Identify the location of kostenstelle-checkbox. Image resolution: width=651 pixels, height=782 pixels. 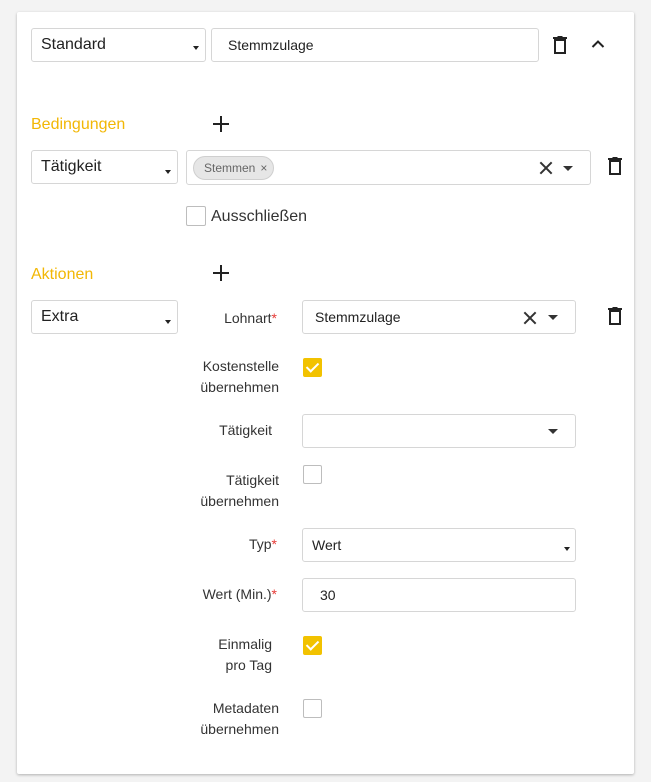
(312, 367).